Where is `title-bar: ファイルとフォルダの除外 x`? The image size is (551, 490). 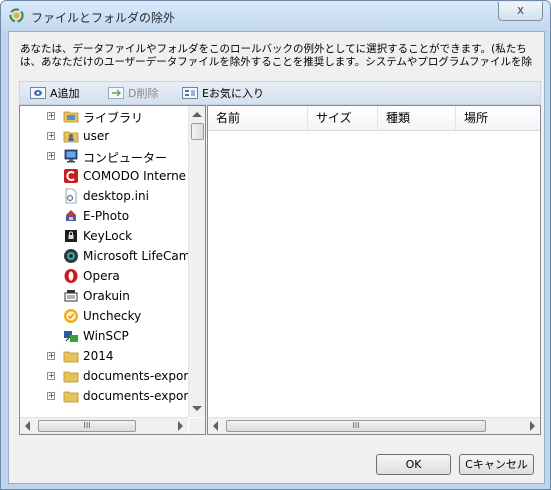
title-bar: ファイルとフォルダの除外 x is located at coordinates (275, 16).